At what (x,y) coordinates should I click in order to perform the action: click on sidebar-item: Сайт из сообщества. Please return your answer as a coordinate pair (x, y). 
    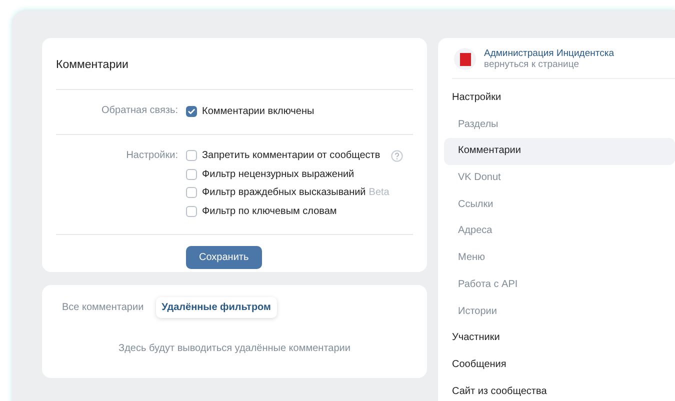
    Looking at the image, I should click on (559, 389).